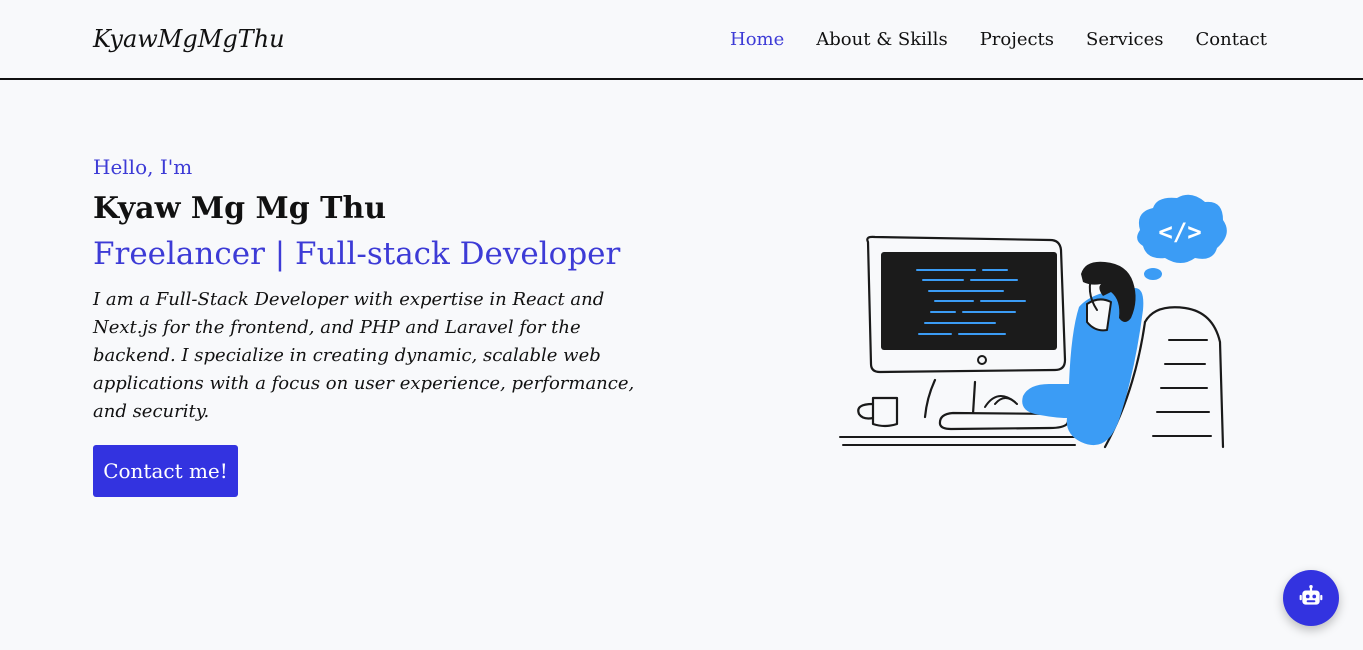  I want to click on contact-me-button: Contact me!, so click(165, 471).